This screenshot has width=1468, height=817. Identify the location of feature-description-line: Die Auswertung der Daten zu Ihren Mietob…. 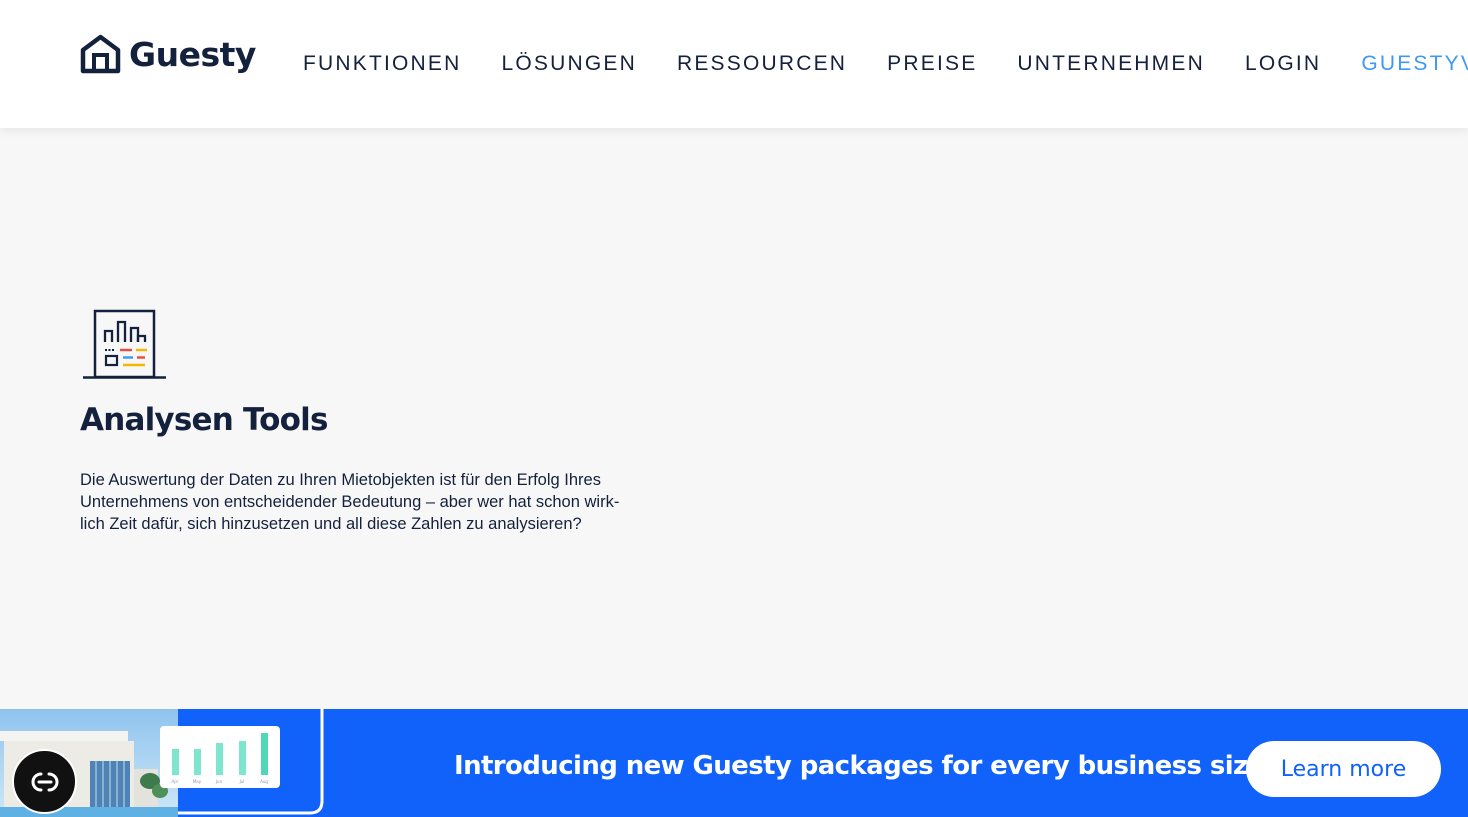
(340, 480).